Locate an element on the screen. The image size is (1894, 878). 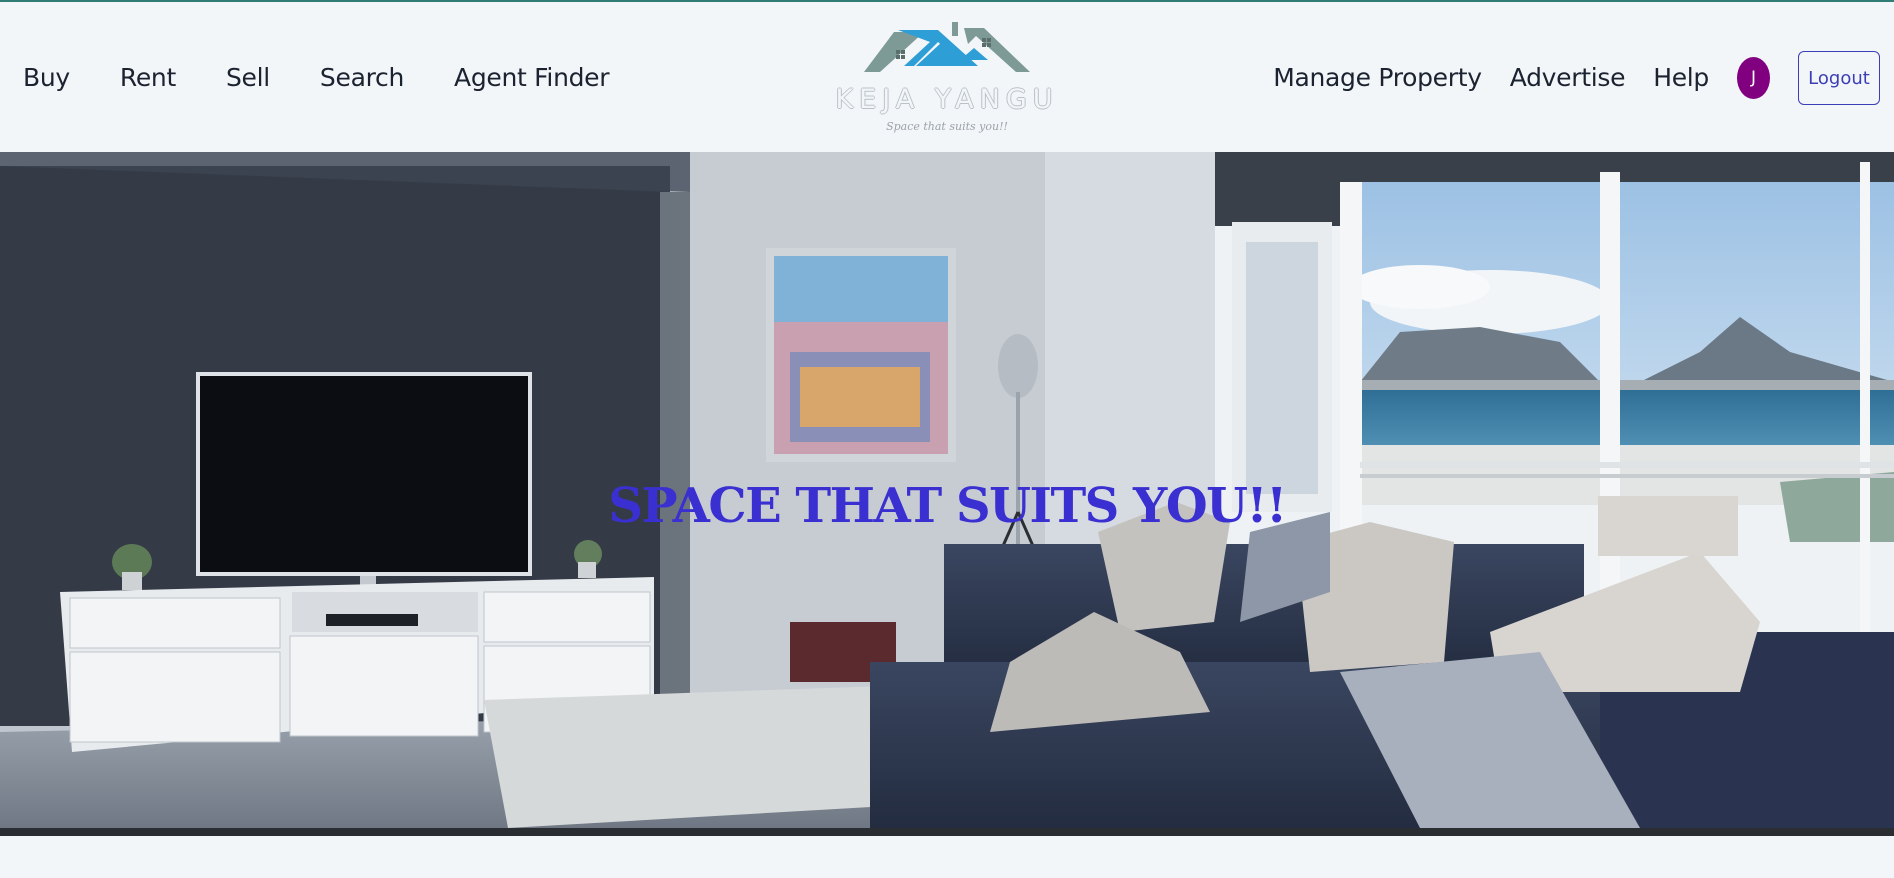
logo-tagline: Space that suits you!! is located at coordinates (947, 126).